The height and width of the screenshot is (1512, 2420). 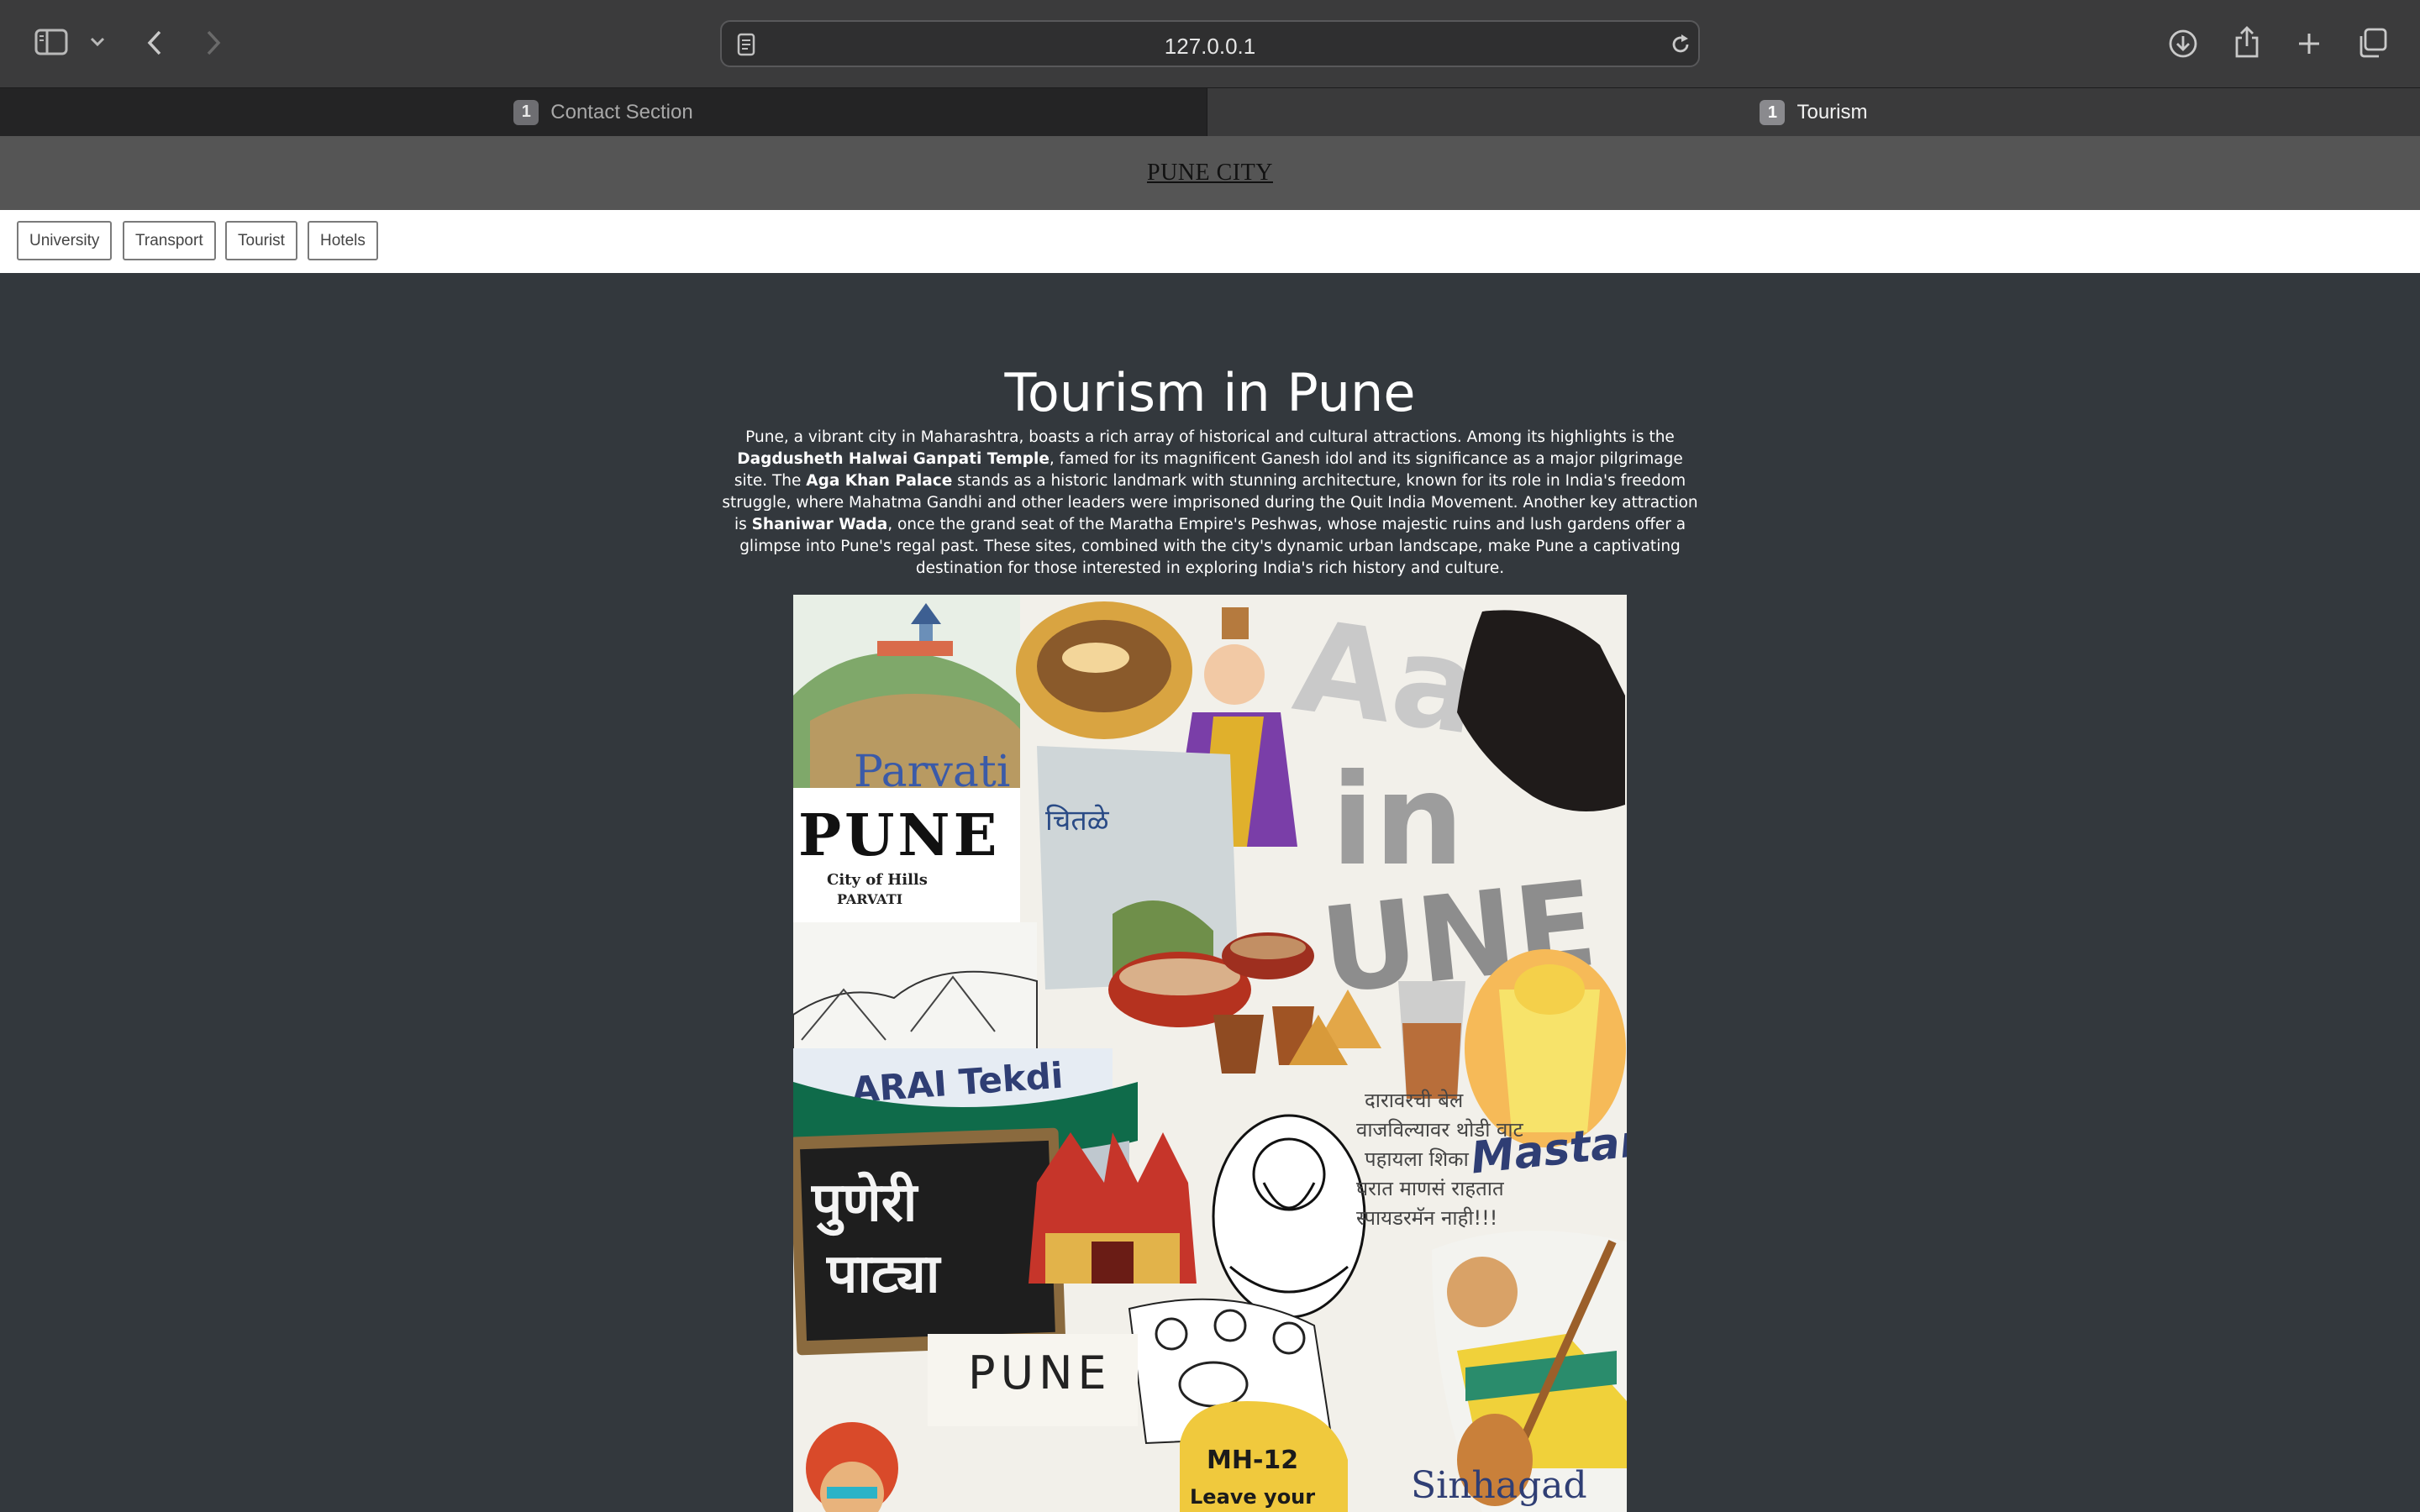 I want to click on share-icon, so click(x=2247, y=42).